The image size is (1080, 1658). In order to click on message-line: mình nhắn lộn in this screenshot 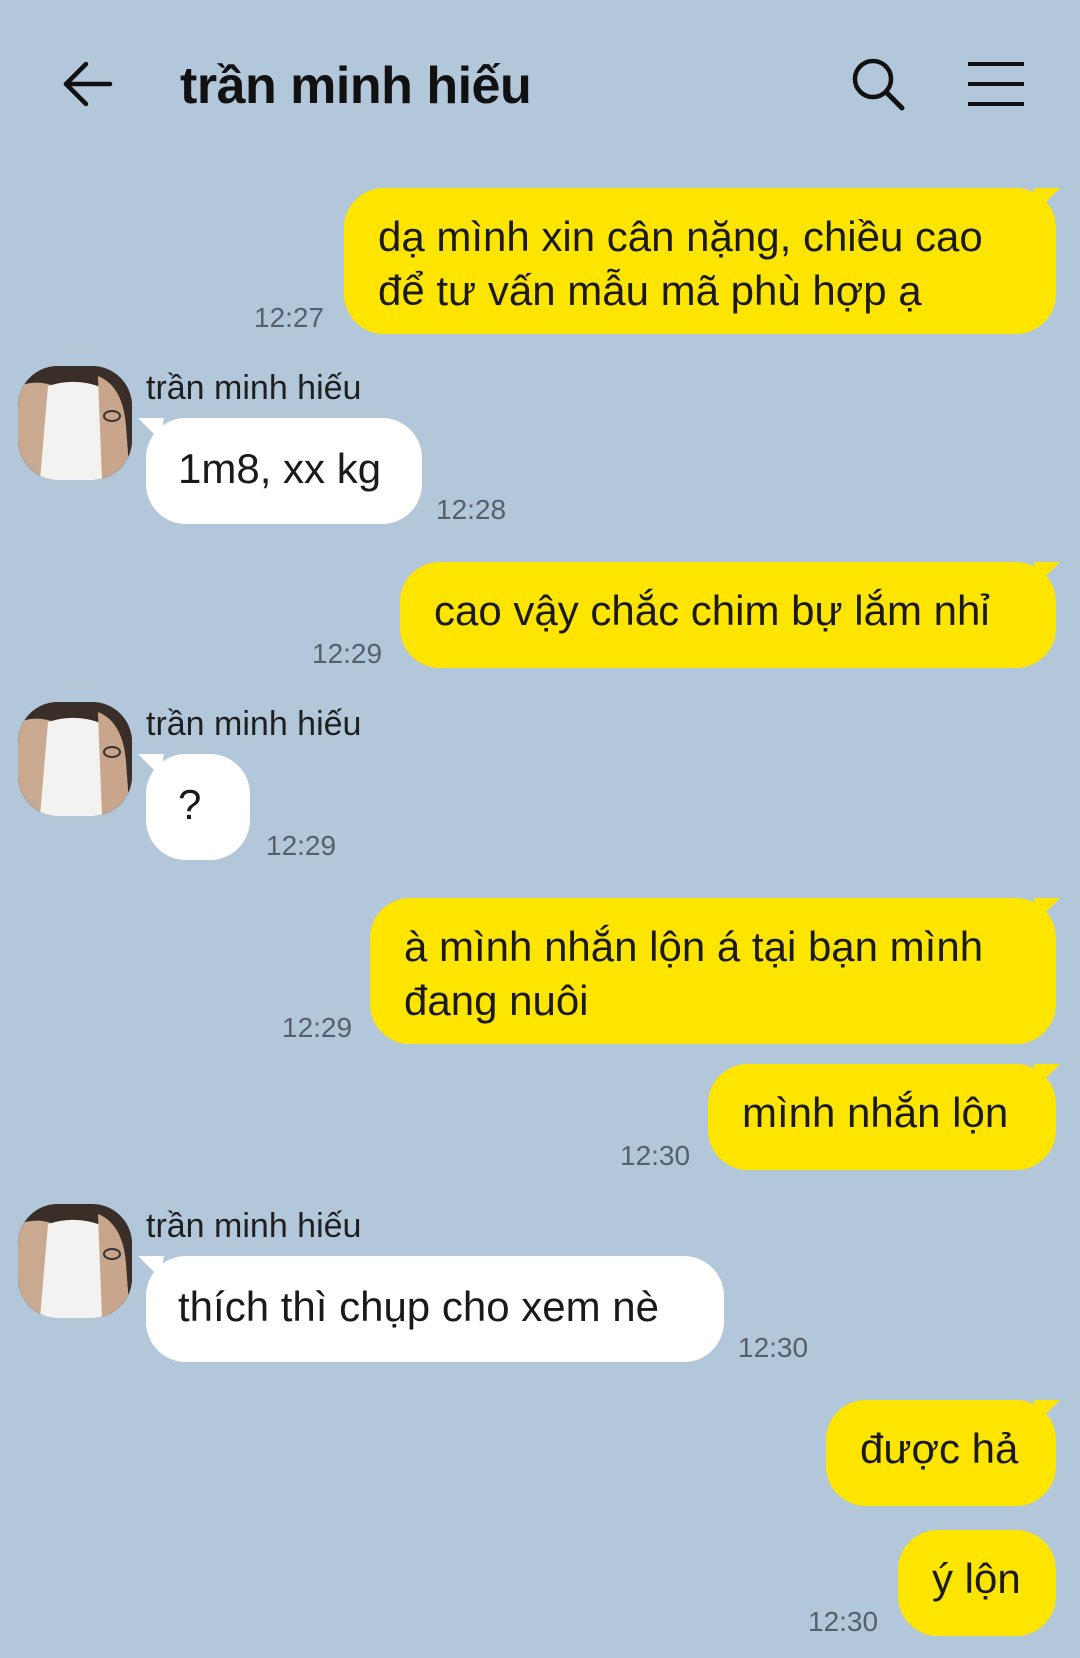, I will do `click(875, 1112)`.